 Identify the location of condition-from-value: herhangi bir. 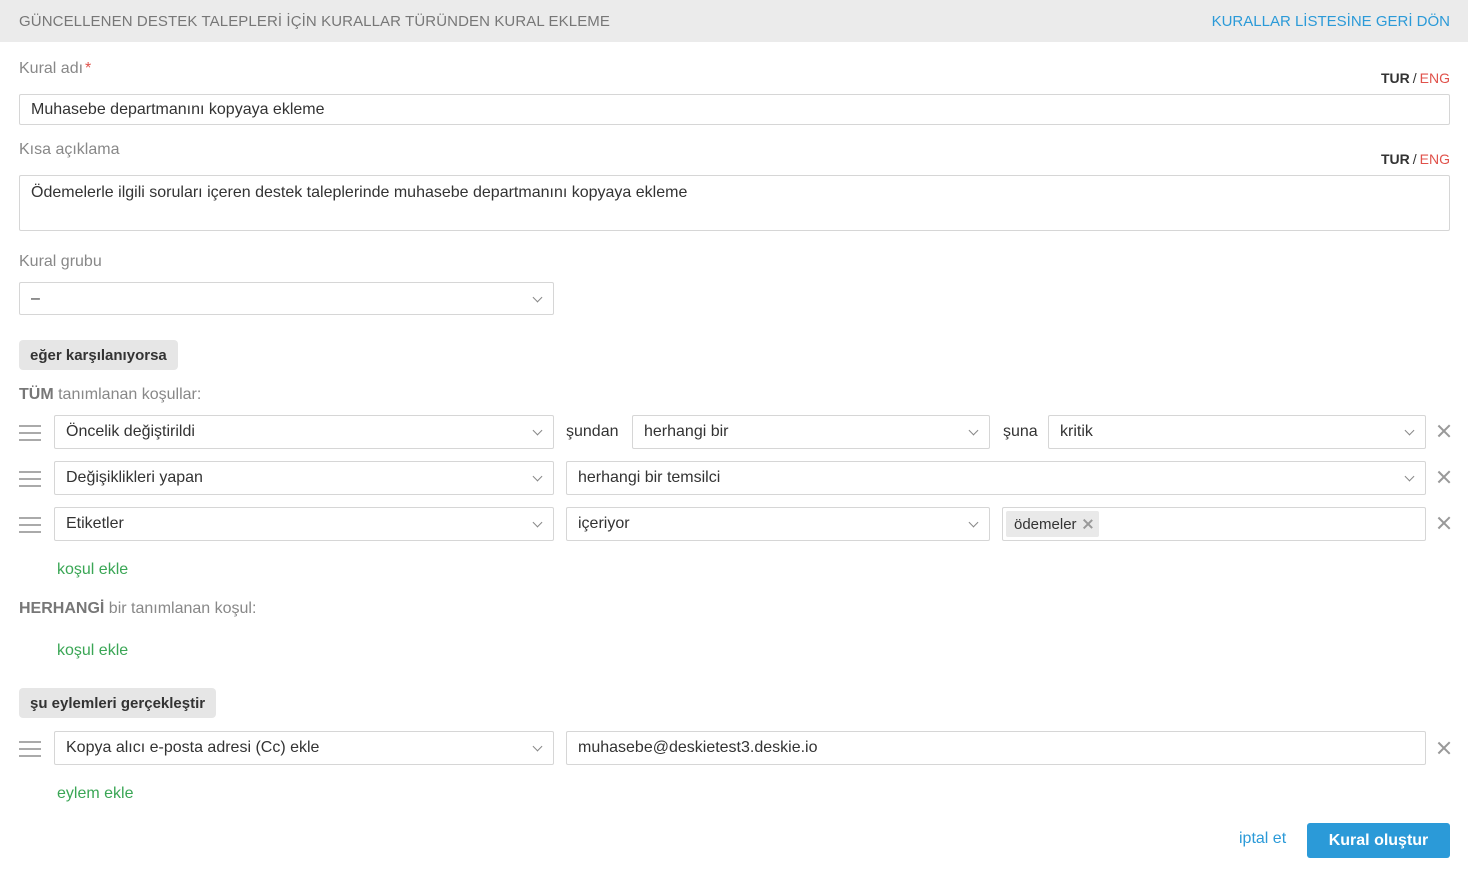
(686, 431).